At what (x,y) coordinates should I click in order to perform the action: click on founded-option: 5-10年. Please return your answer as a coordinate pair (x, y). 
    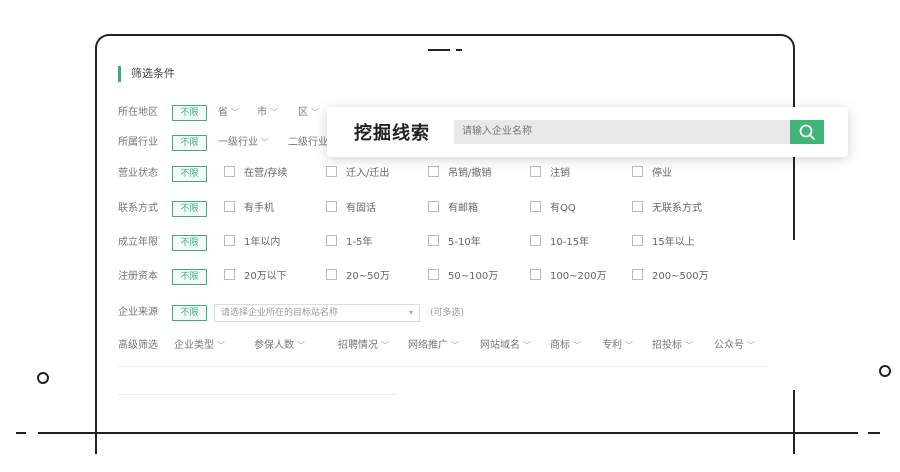
    Looking at the image, I should click on (454, 243).